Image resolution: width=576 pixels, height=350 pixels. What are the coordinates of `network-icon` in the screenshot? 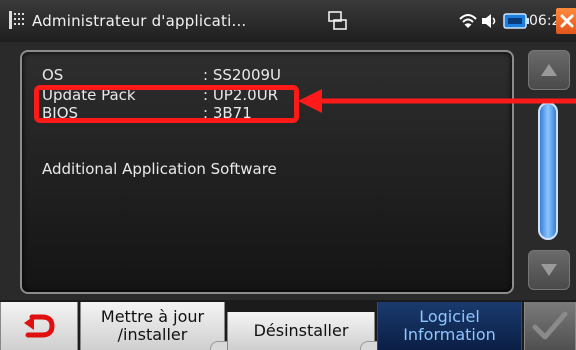 It's located at (337, 20).